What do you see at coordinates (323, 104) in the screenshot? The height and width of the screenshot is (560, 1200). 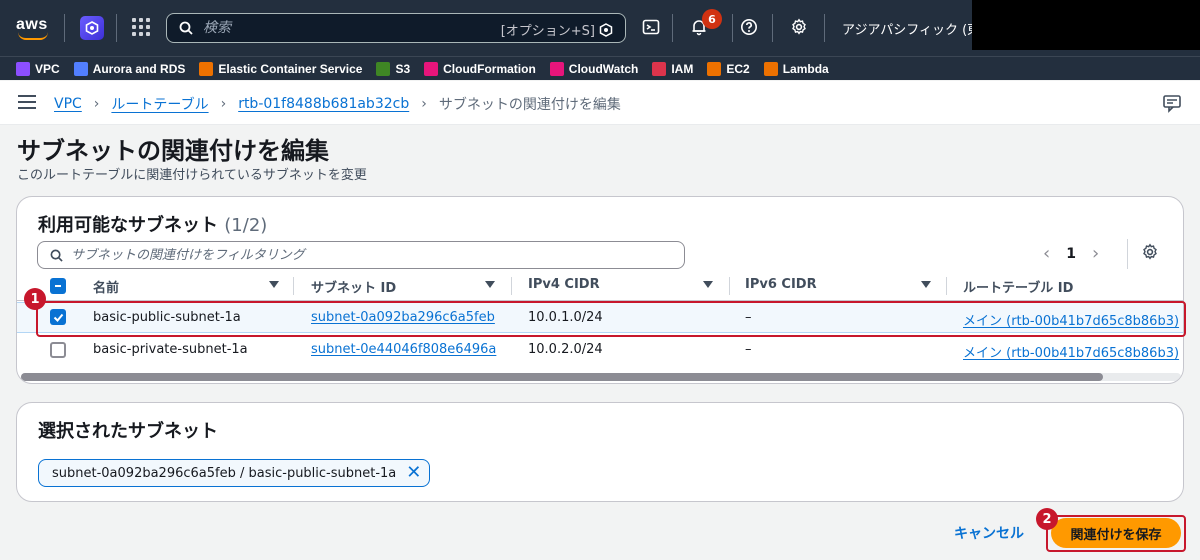 I see `breadcrumb-route-table-id: rtb-01f8488b681ab32cb` at bounding box center [323, 104].